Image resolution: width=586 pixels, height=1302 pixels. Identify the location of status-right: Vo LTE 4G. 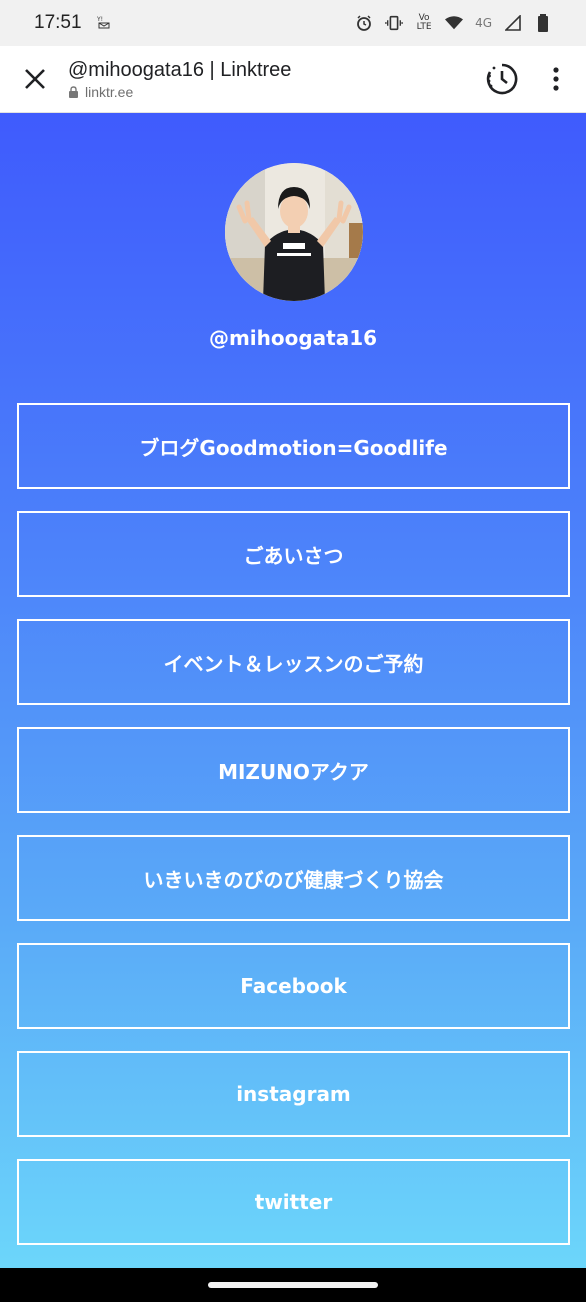
(453, 23).